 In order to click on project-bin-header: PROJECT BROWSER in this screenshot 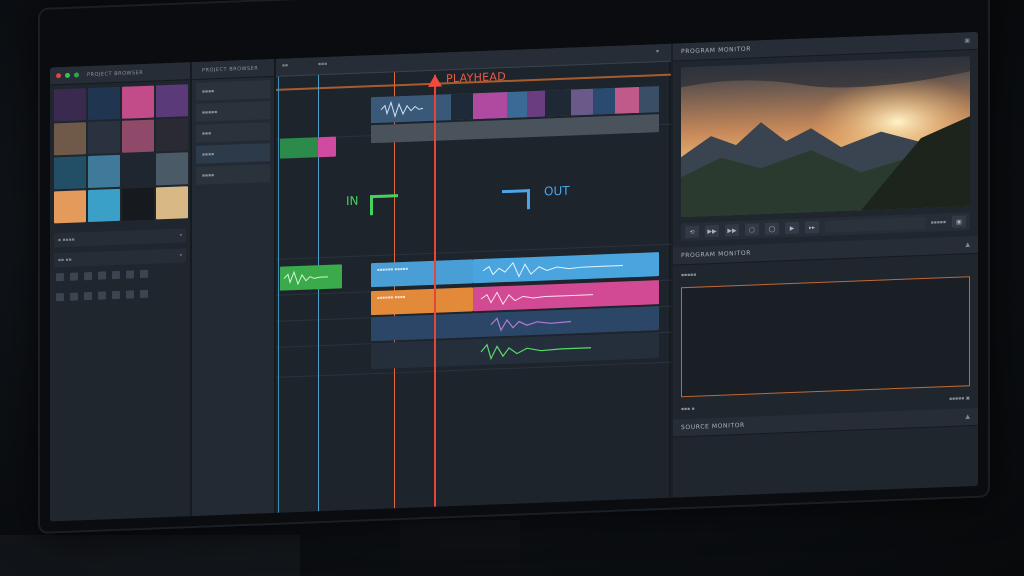, I will do `click(233, 69)`.